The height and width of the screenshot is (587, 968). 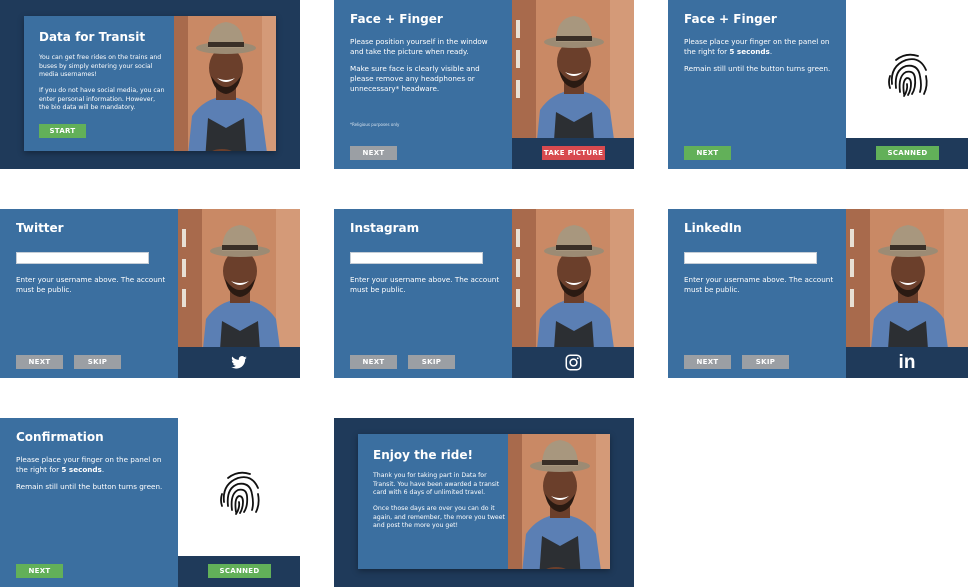 What do you see at coordinates (60, 437) in the screenshot?
I see `page-title: Confirmation` at bounding box center [60, 437].